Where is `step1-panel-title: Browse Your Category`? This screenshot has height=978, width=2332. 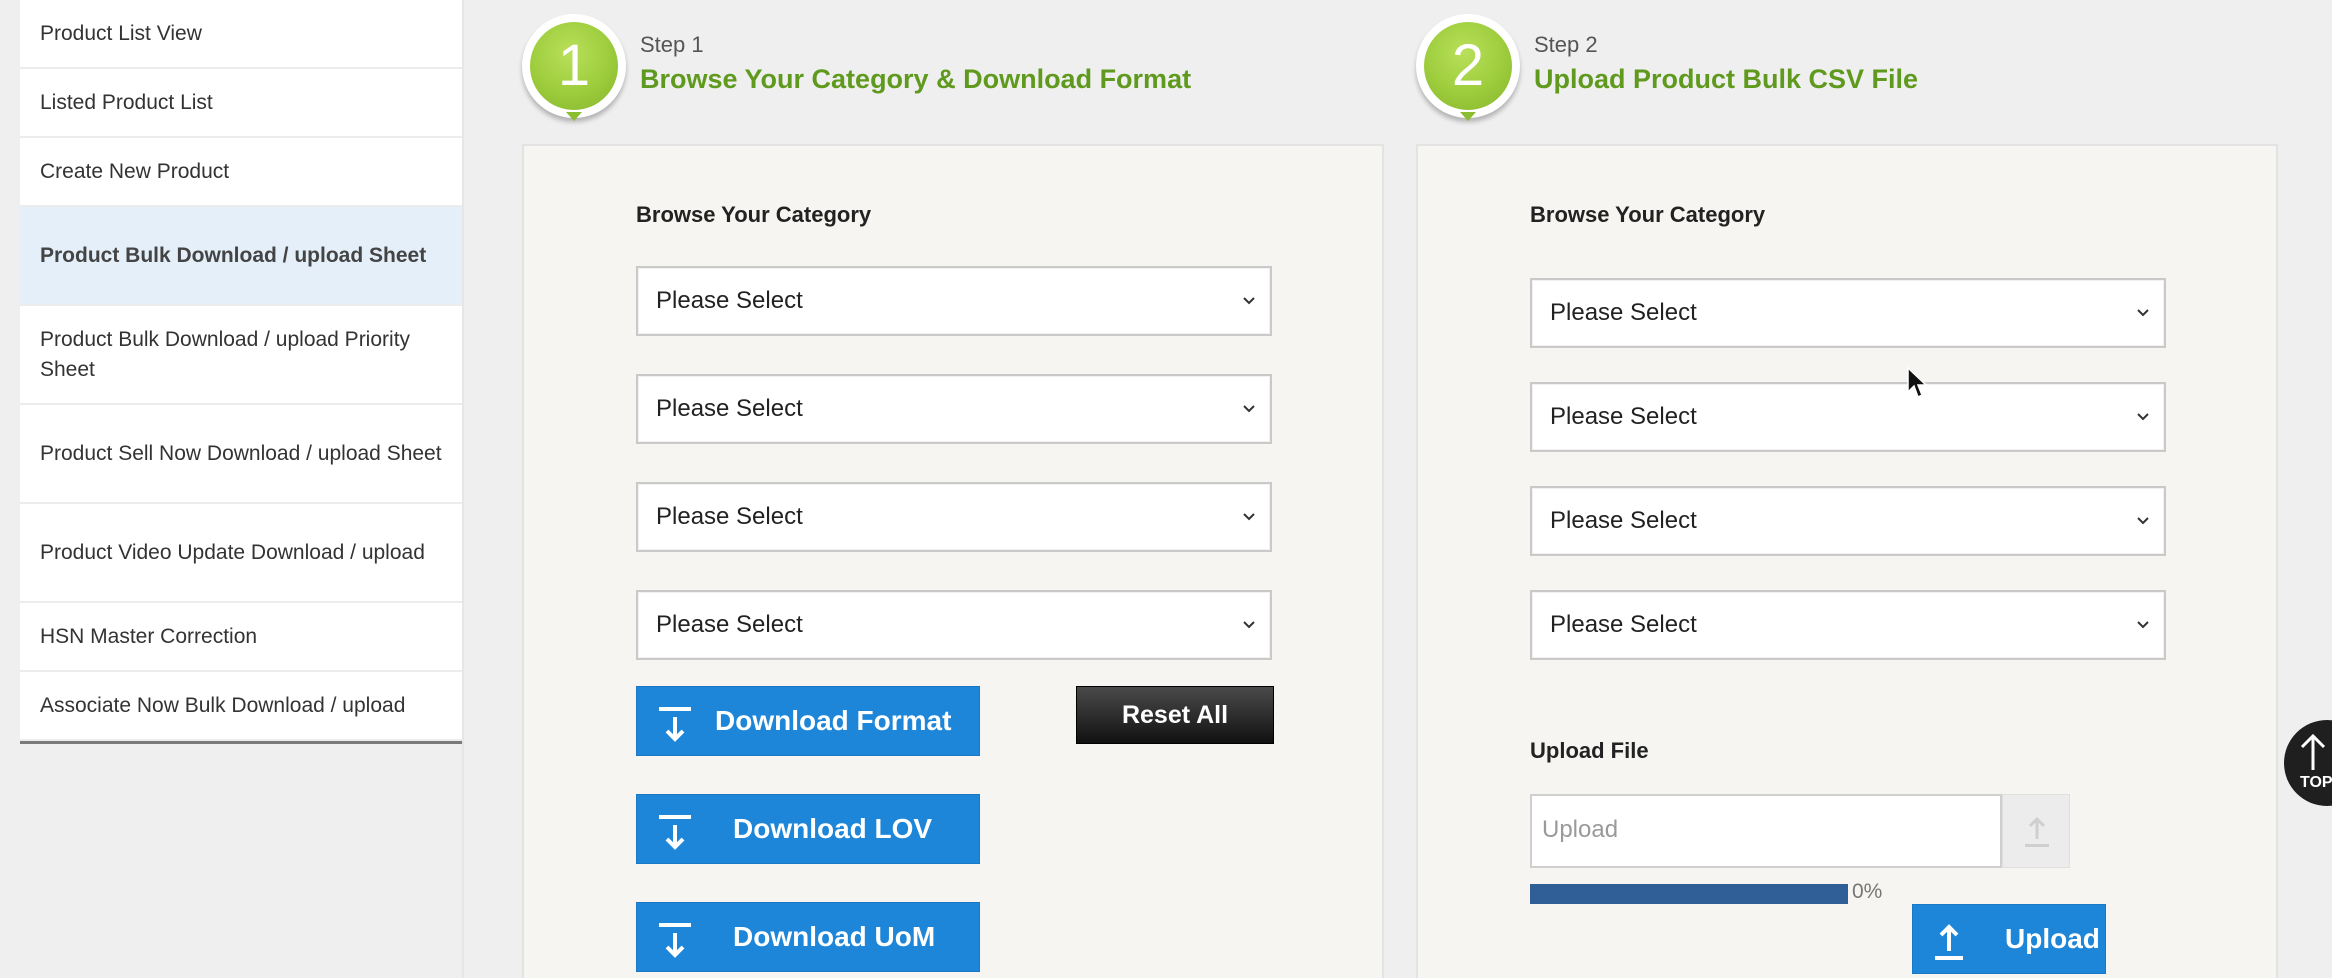 step1-panel-title: Browse Your Category is located at coordinates (754, 214).